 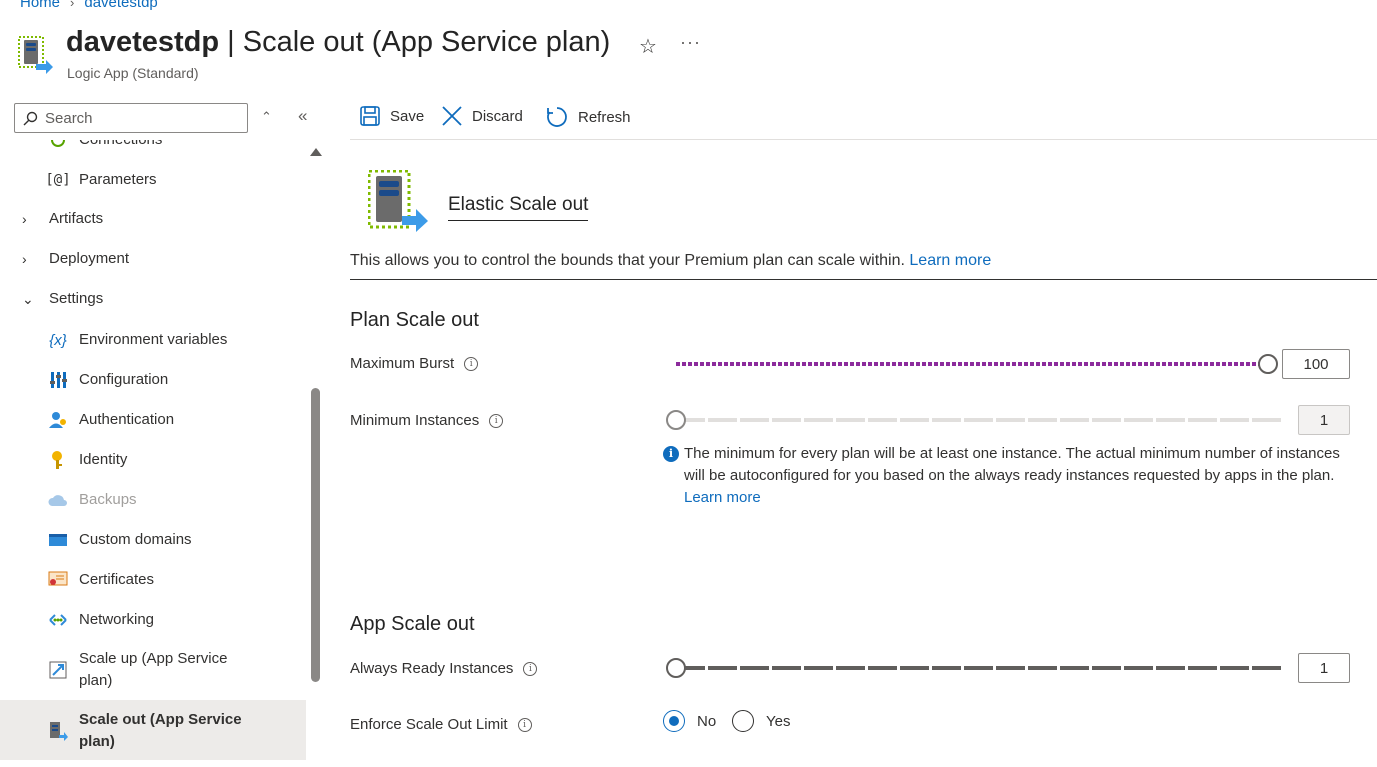 I want to click on elastic-scale-out-icon, so click(x=398, y=200).